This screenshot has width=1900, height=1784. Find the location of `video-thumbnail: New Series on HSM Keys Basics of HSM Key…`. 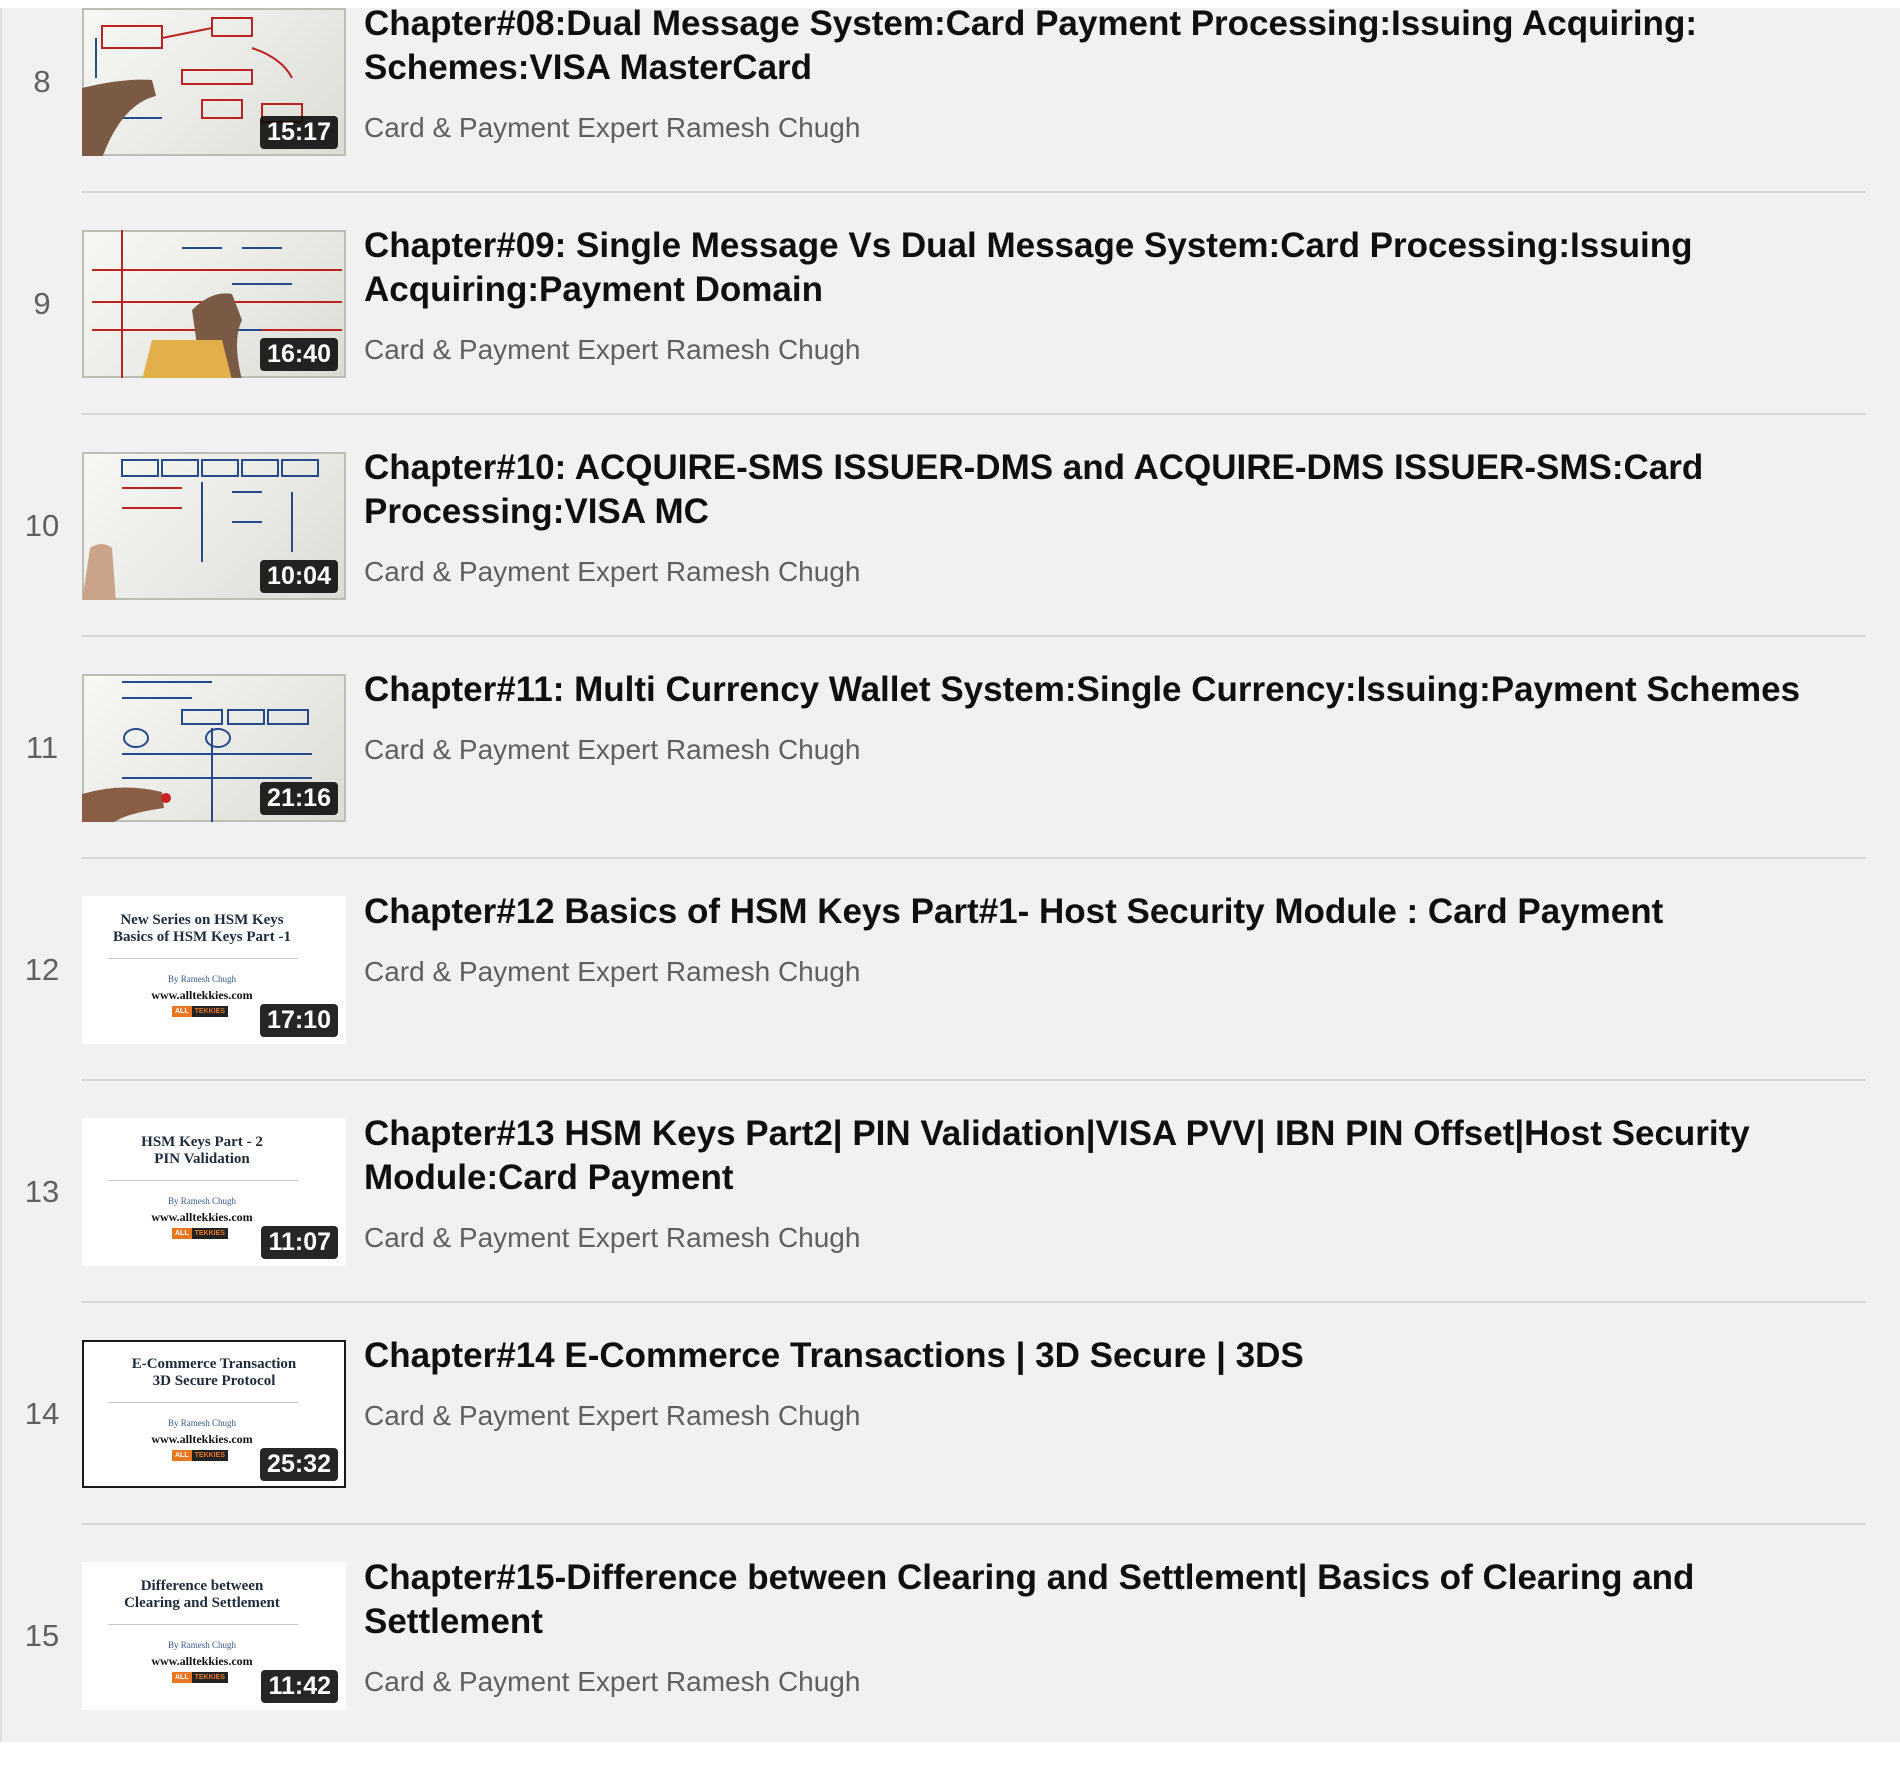

video-thumbnail: New Series on HSM Keys Basics of HSM Key… is located at coordinates (214, 970).